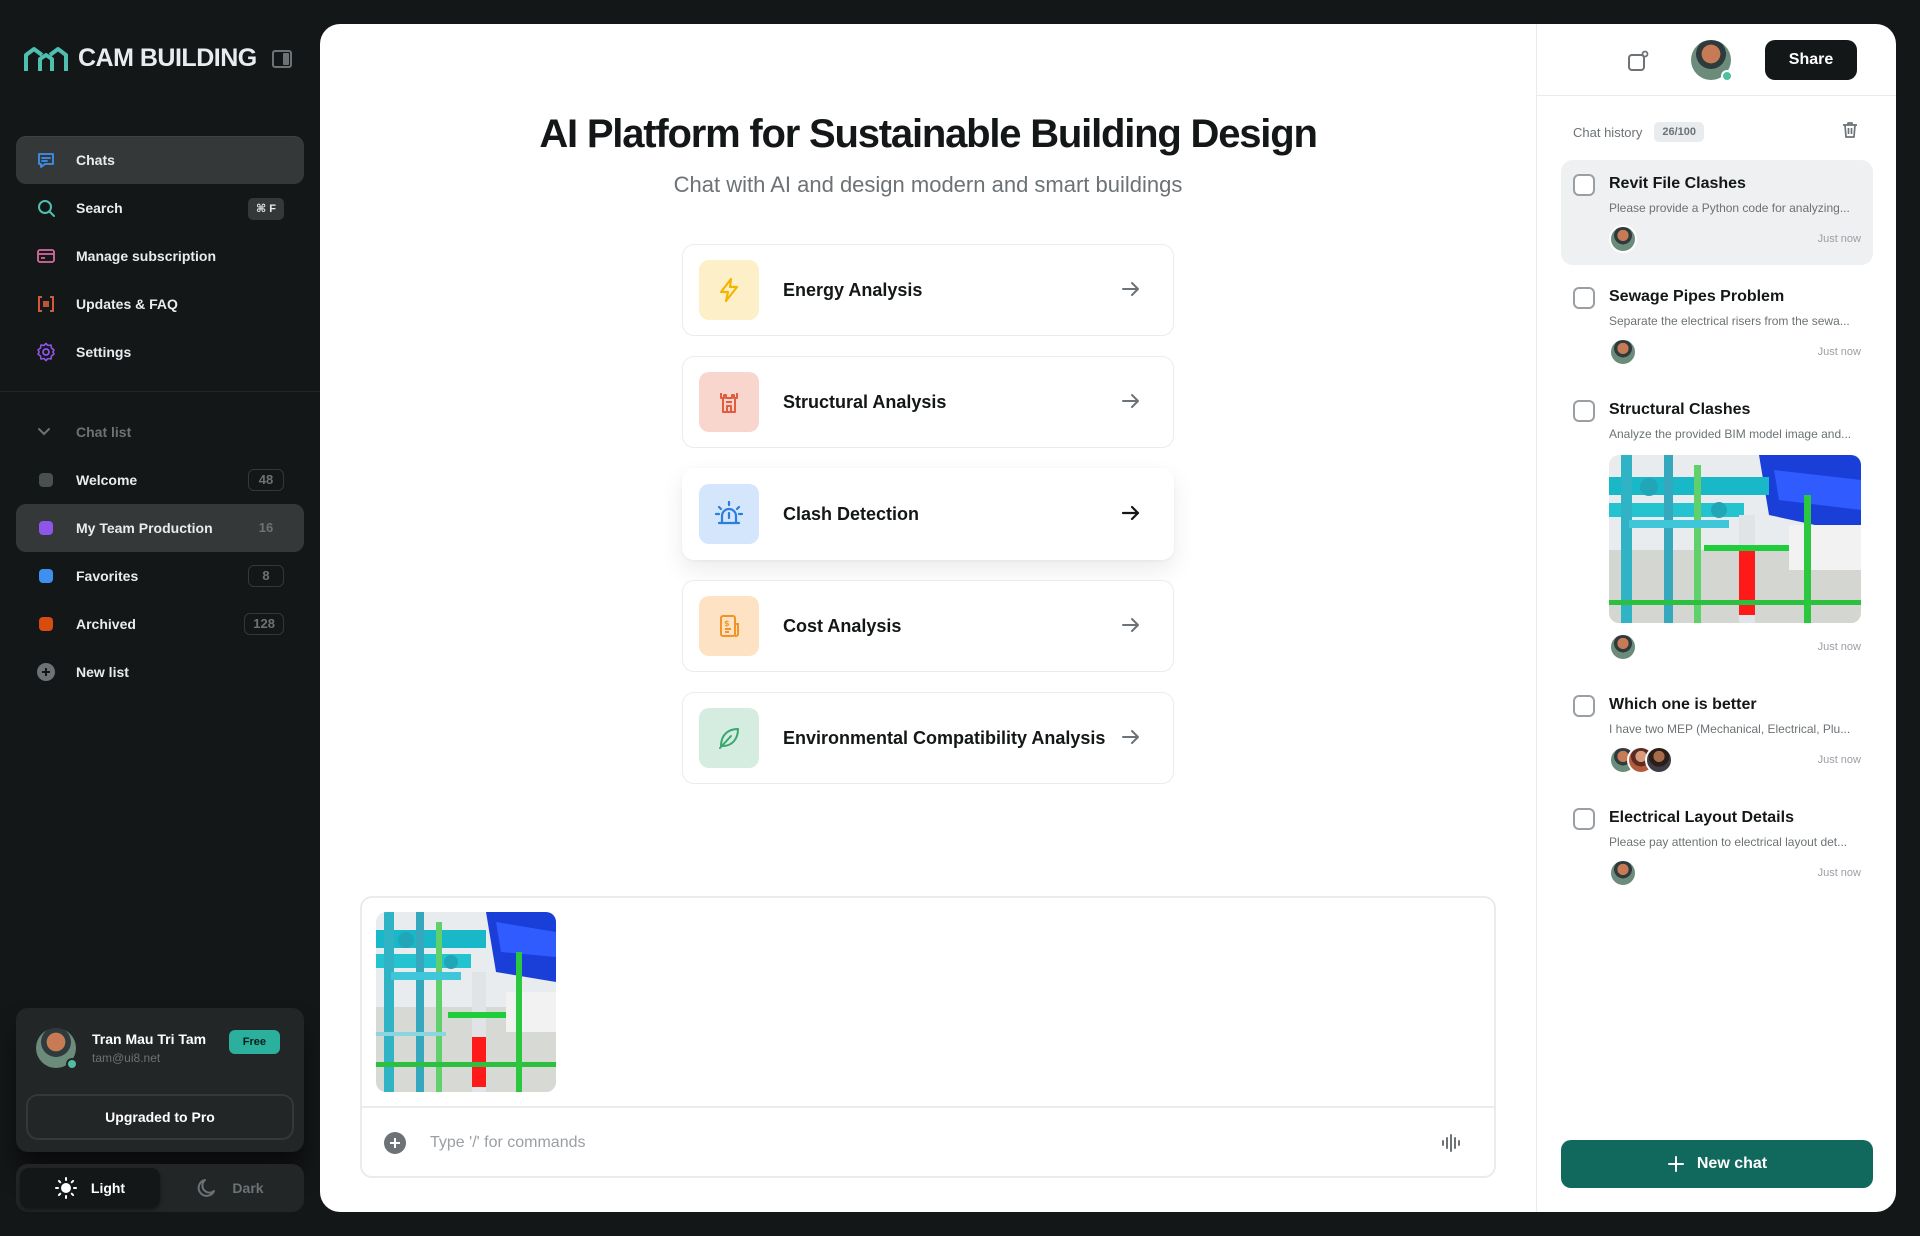 This screenshot has height=1236, width=1920. Describe the element at coordinates (266, 480) in the screenshot. I see `list-count: 48` at that location.